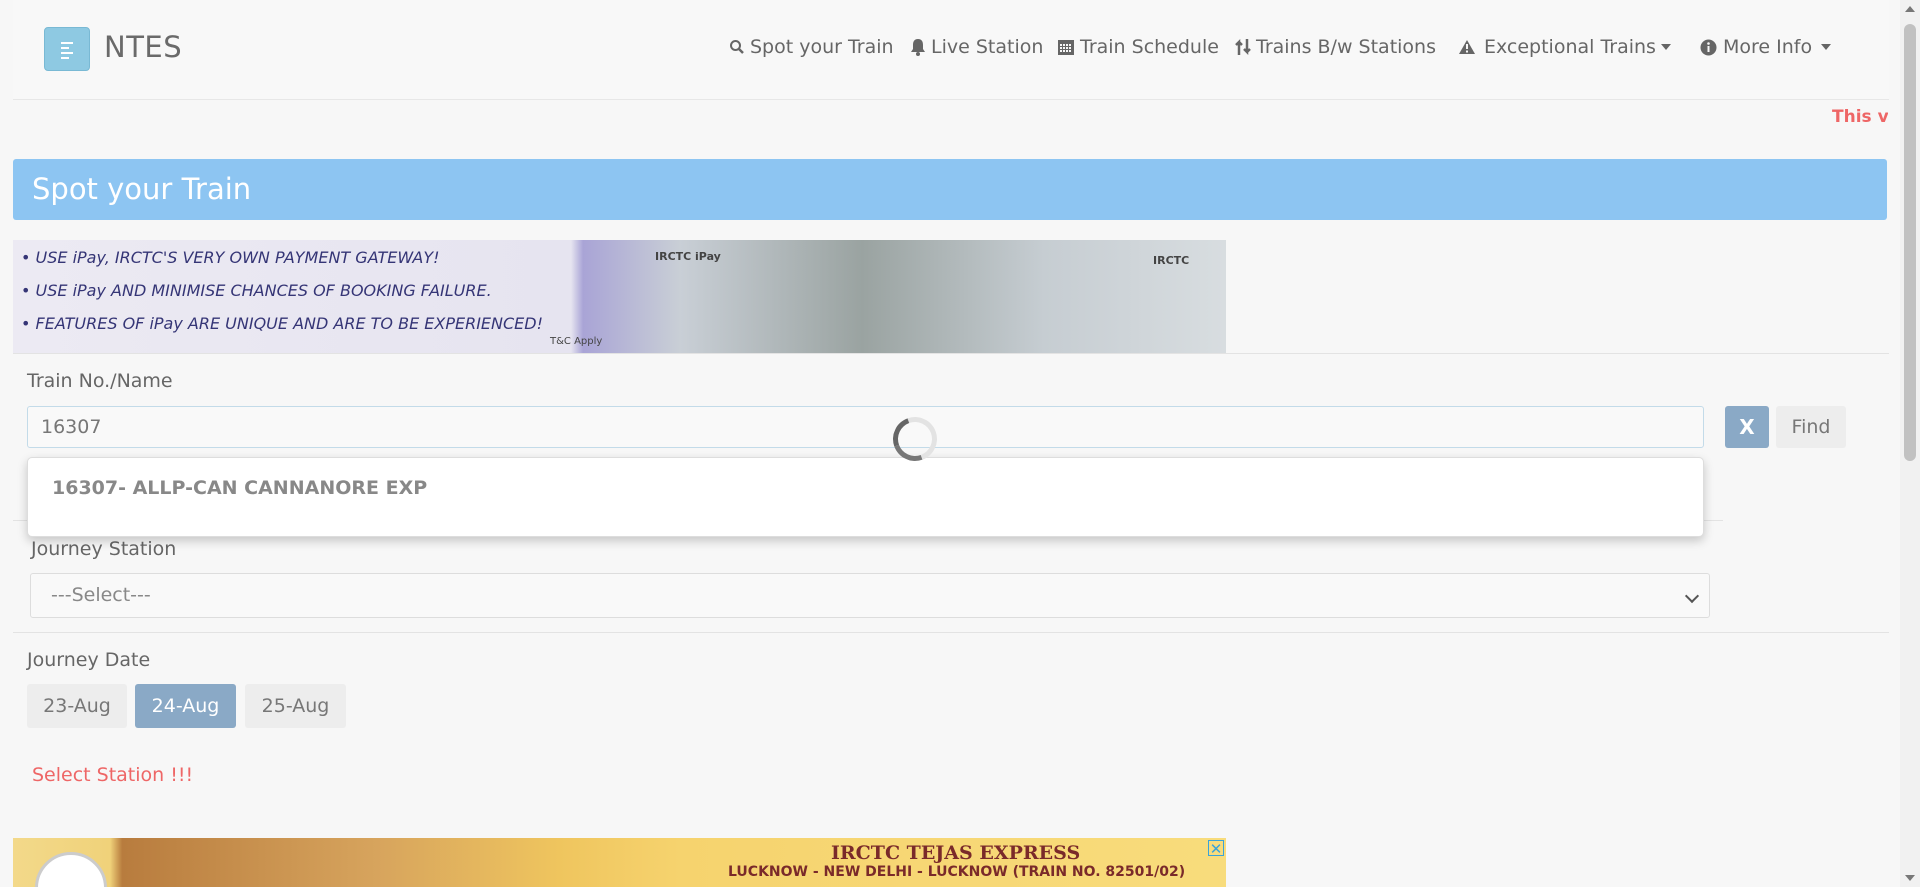 This screenshot has width=1920, height=887. I want to click on date-option-25-aug: 25-Aug, so click(295, 706).